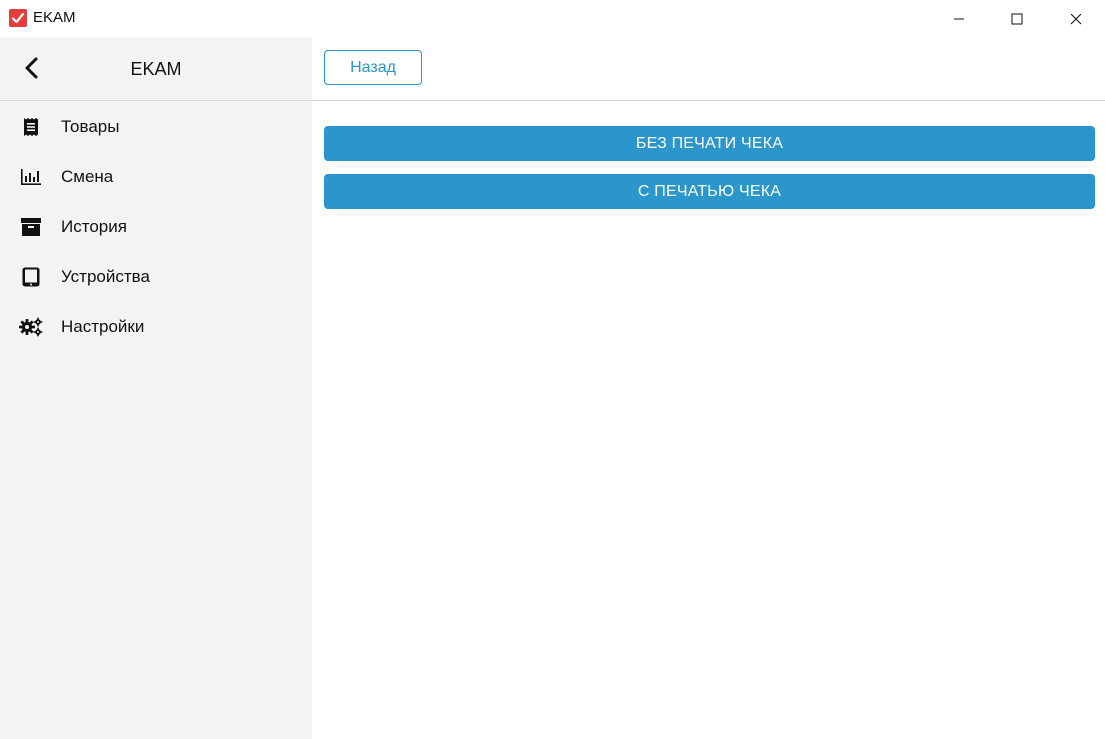  What do you see at coordinates (90, 126) in the screenshot?
I see `sidebar-item-label: Товары` at bounding box center [90, 126].